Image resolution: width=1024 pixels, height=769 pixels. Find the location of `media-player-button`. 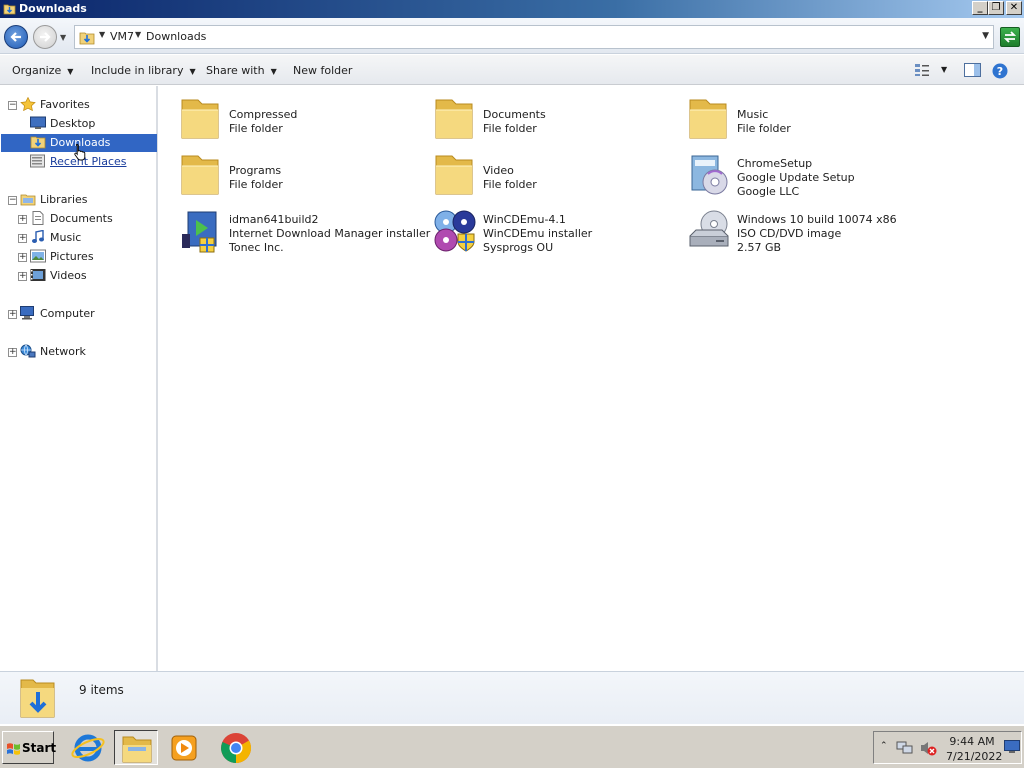

media-player-button is located at coordinates (184, 747).